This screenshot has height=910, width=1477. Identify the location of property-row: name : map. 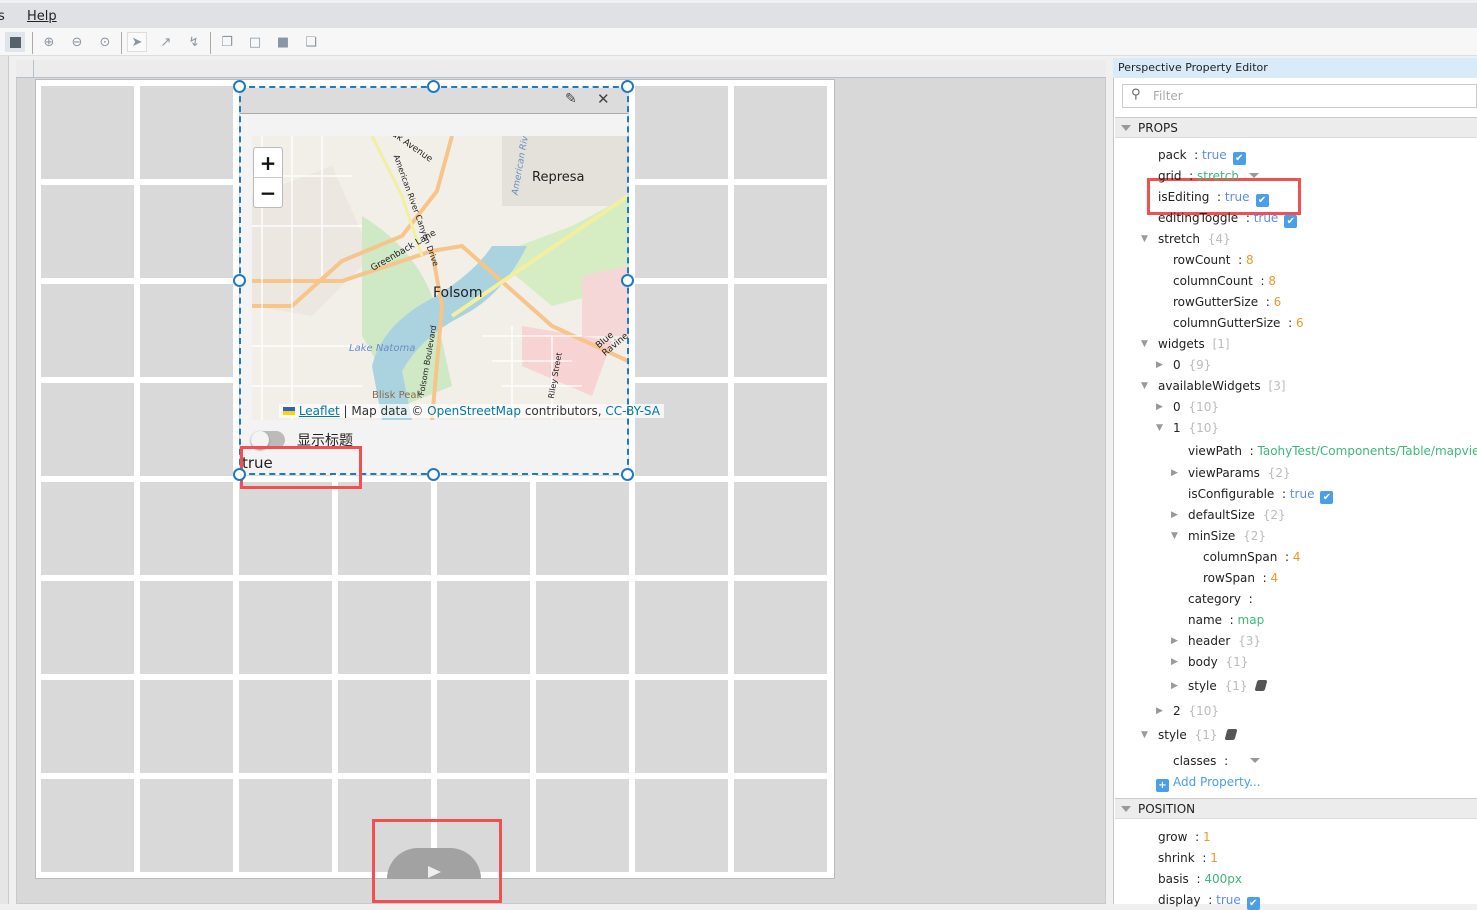
(1226, 620).